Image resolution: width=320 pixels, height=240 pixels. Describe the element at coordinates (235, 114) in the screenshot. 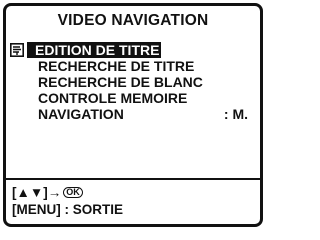

I see `menu-item-value: : M.` at that location.